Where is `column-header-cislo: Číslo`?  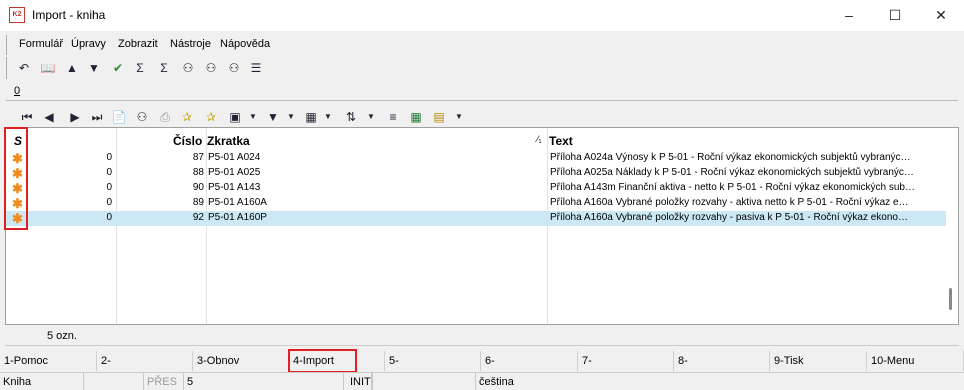 column-header-cislo: Číslo is located at coordinates (187, 141).